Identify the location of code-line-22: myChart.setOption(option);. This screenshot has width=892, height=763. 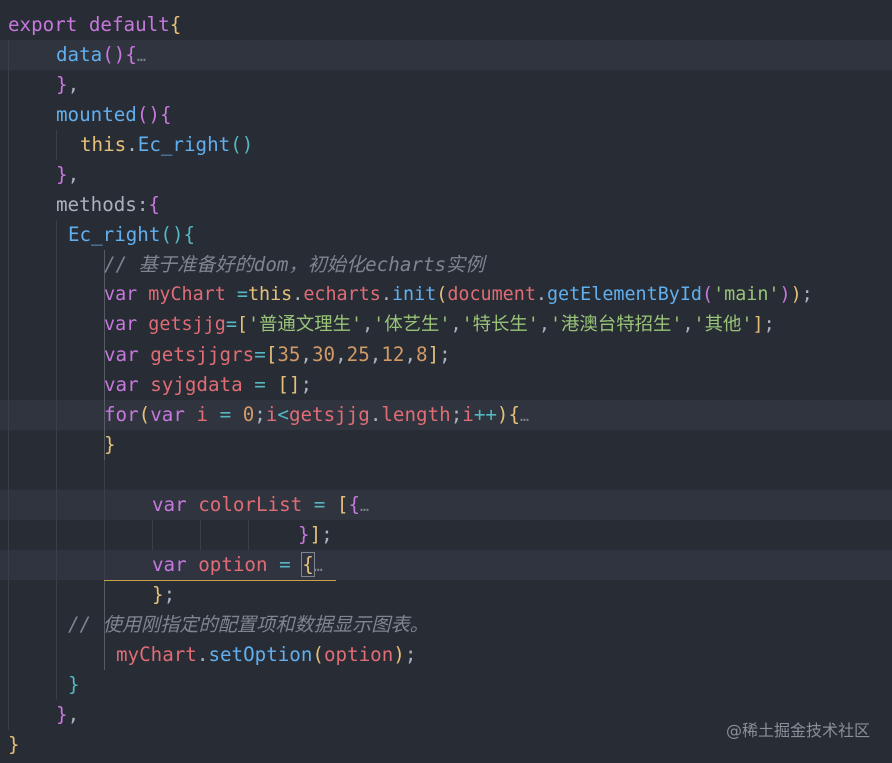
(446, 655).